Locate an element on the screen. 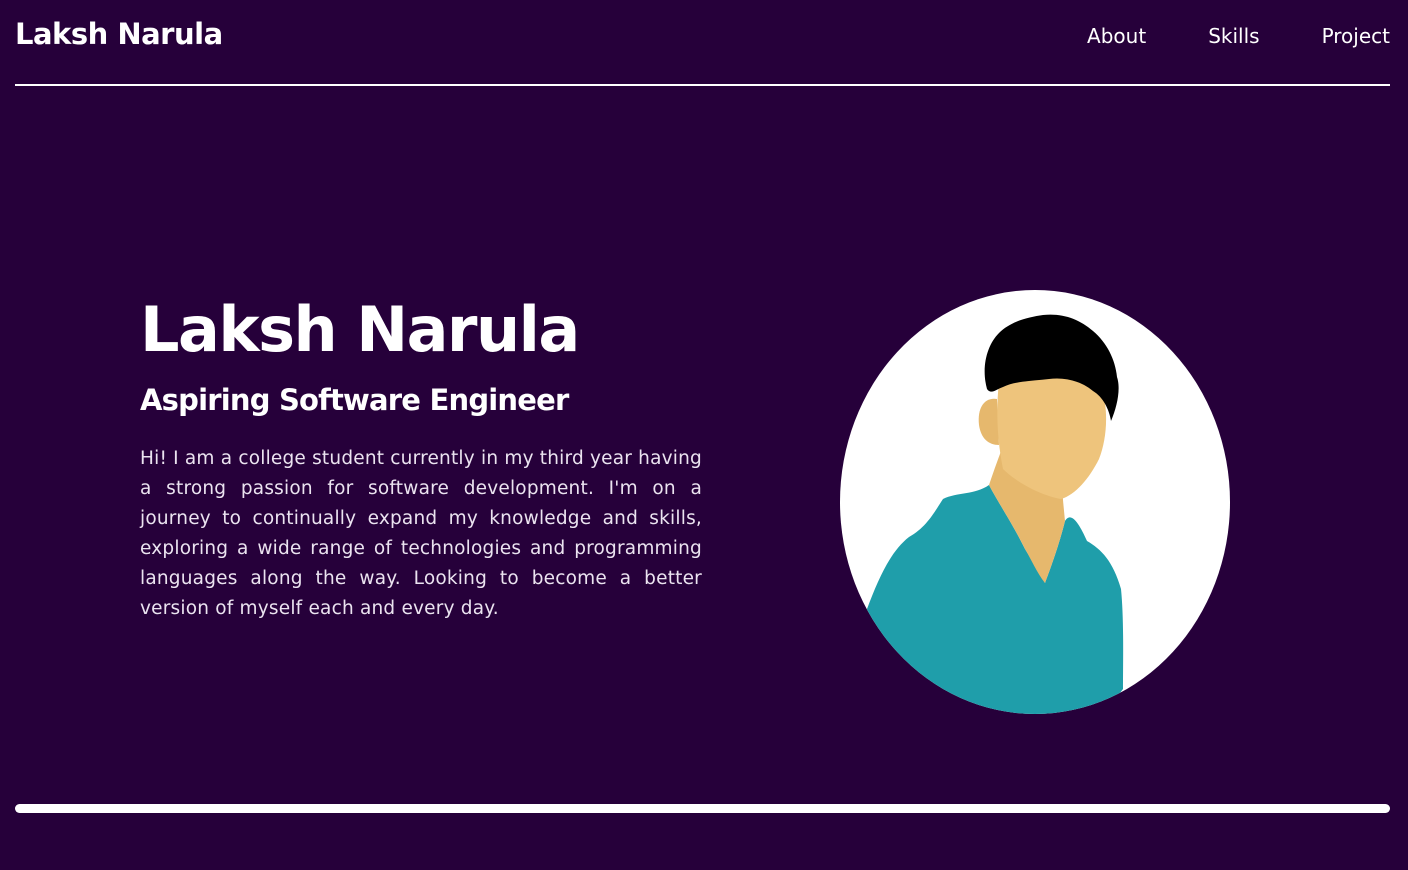 The image size is (1408, 870). person-avatar-illustration is located at coordinates (1035, 502).